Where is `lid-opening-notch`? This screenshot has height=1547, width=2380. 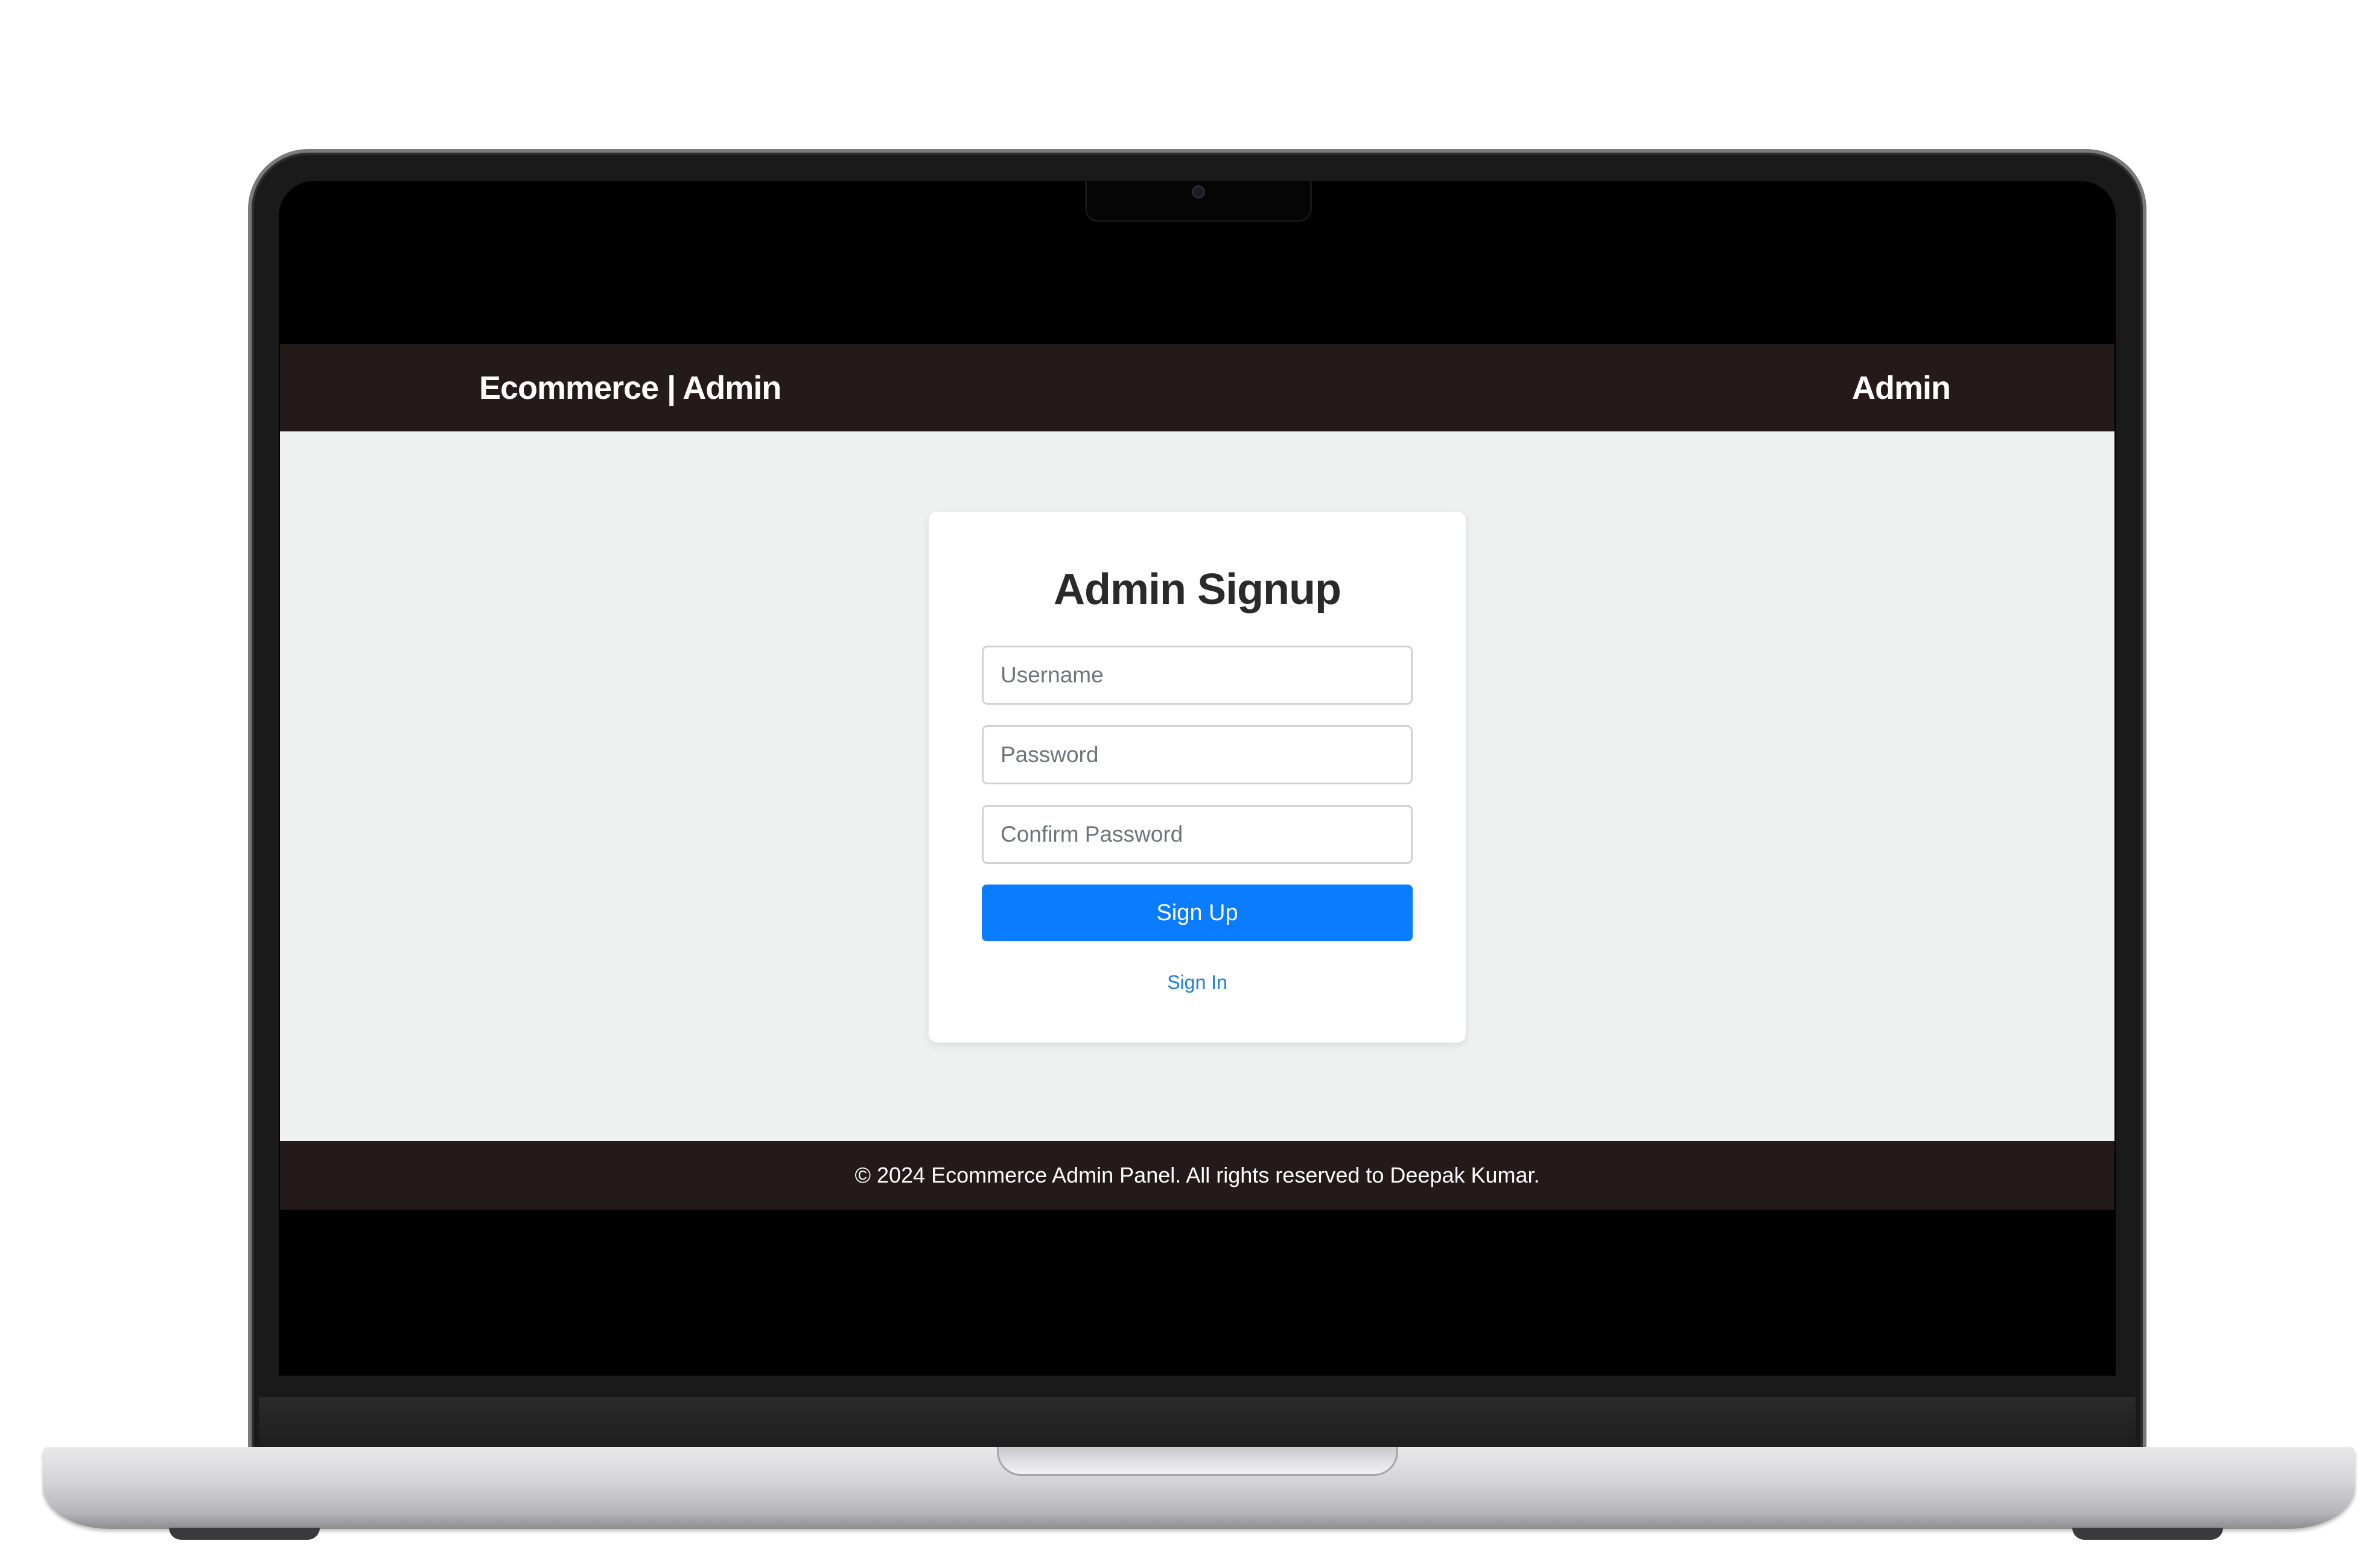
lid-opening-notch is located at coordinates (1197, 1462).